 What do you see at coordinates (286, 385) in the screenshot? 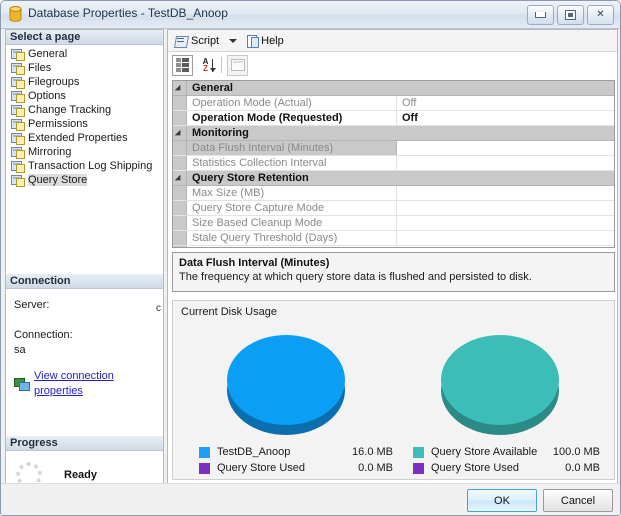
I see `database-pie-chart` at bounding box center [286, 385].